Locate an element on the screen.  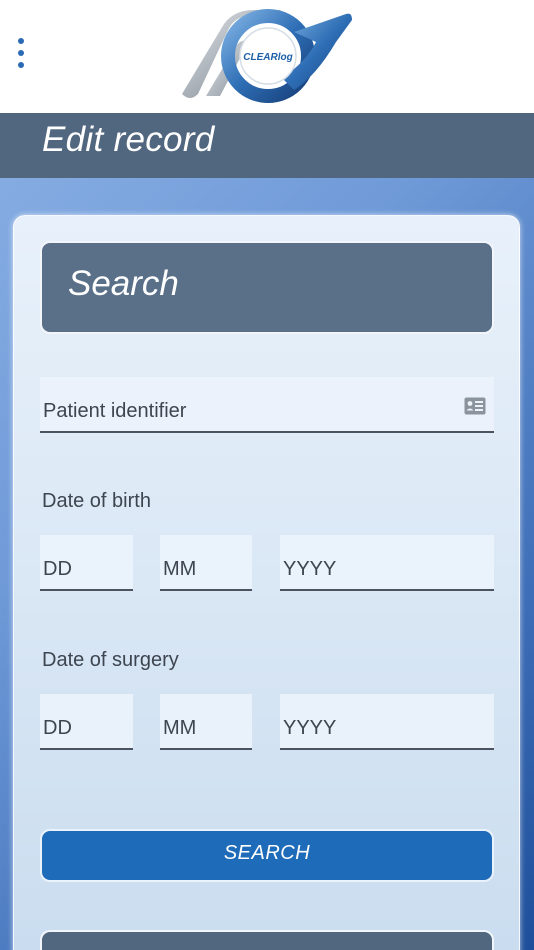
surgery-year-placeholder: YYYY is located at coordinates (310, 728).